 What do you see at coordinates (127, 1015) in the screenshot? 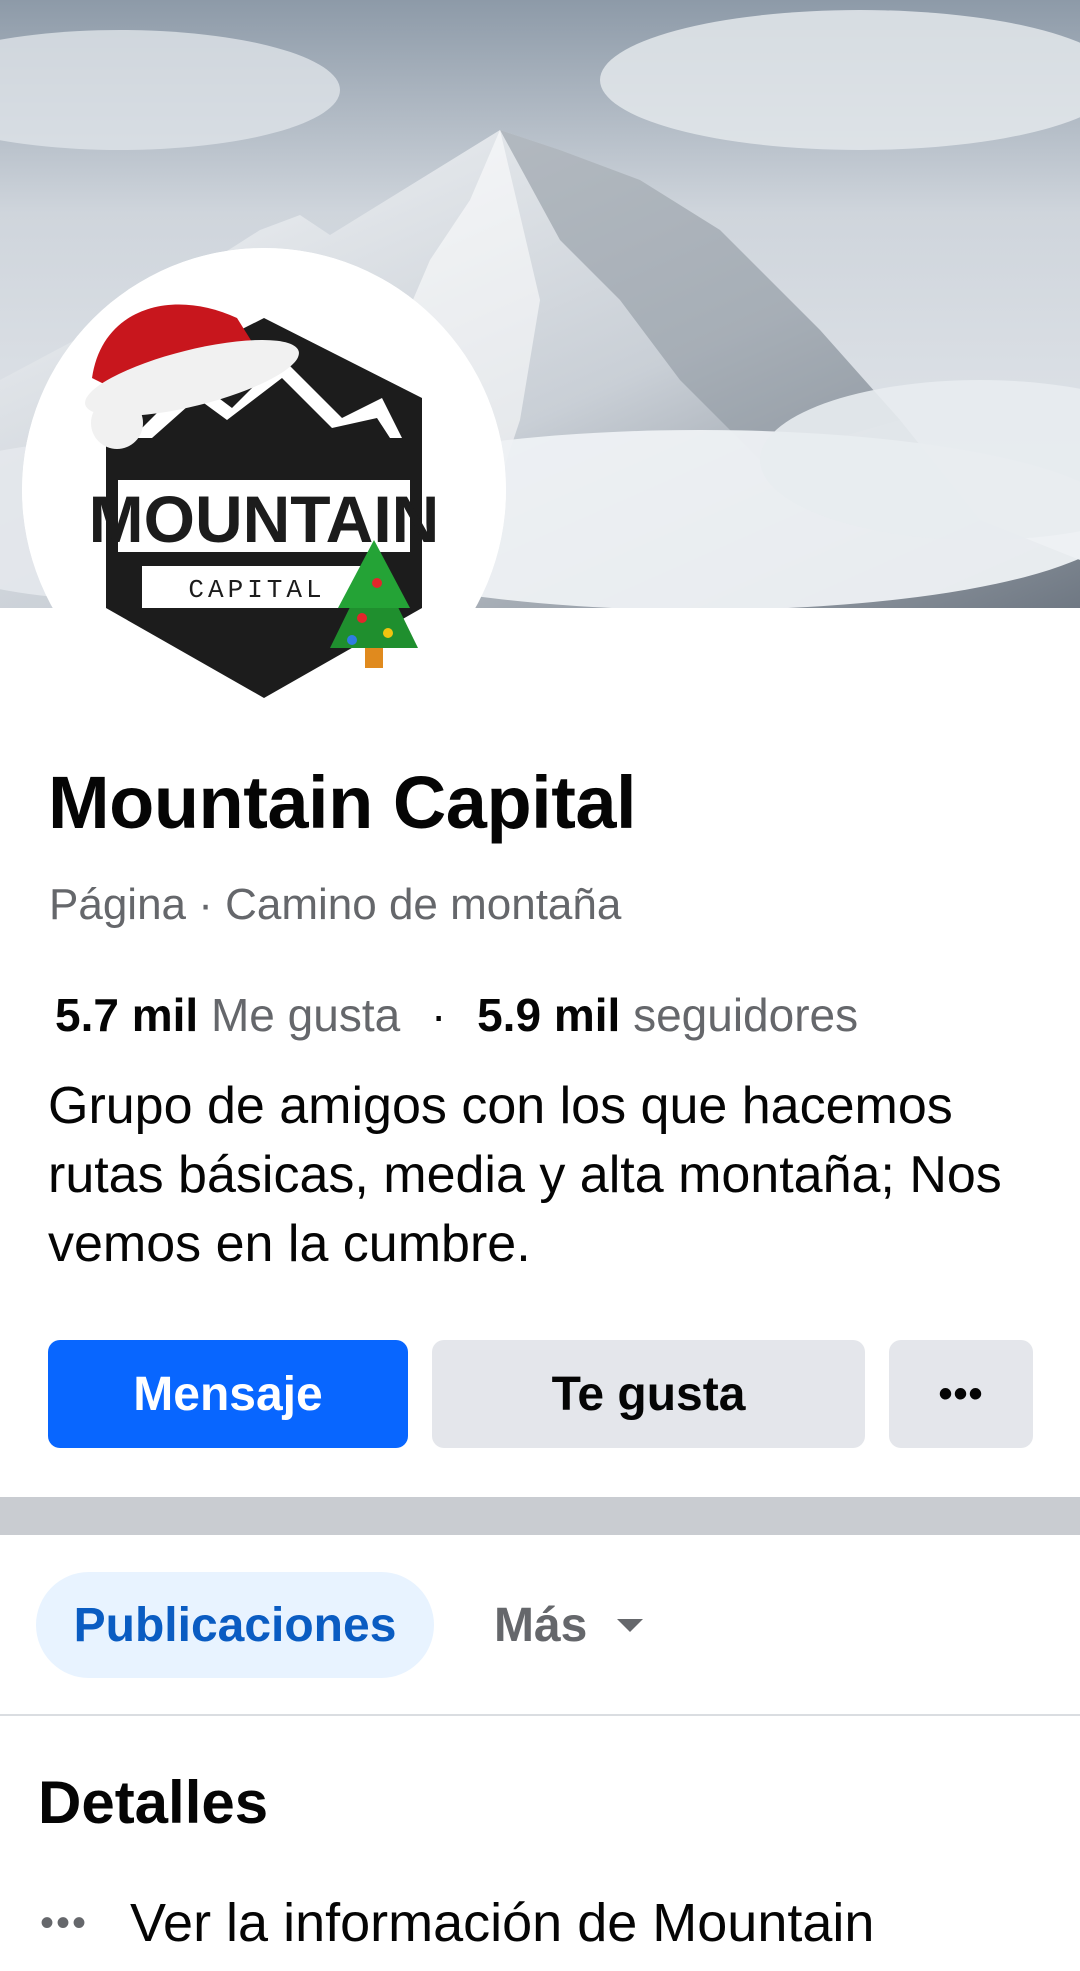
I see `likes-count: 5.7 mil` at bounding box center [127, 1015].